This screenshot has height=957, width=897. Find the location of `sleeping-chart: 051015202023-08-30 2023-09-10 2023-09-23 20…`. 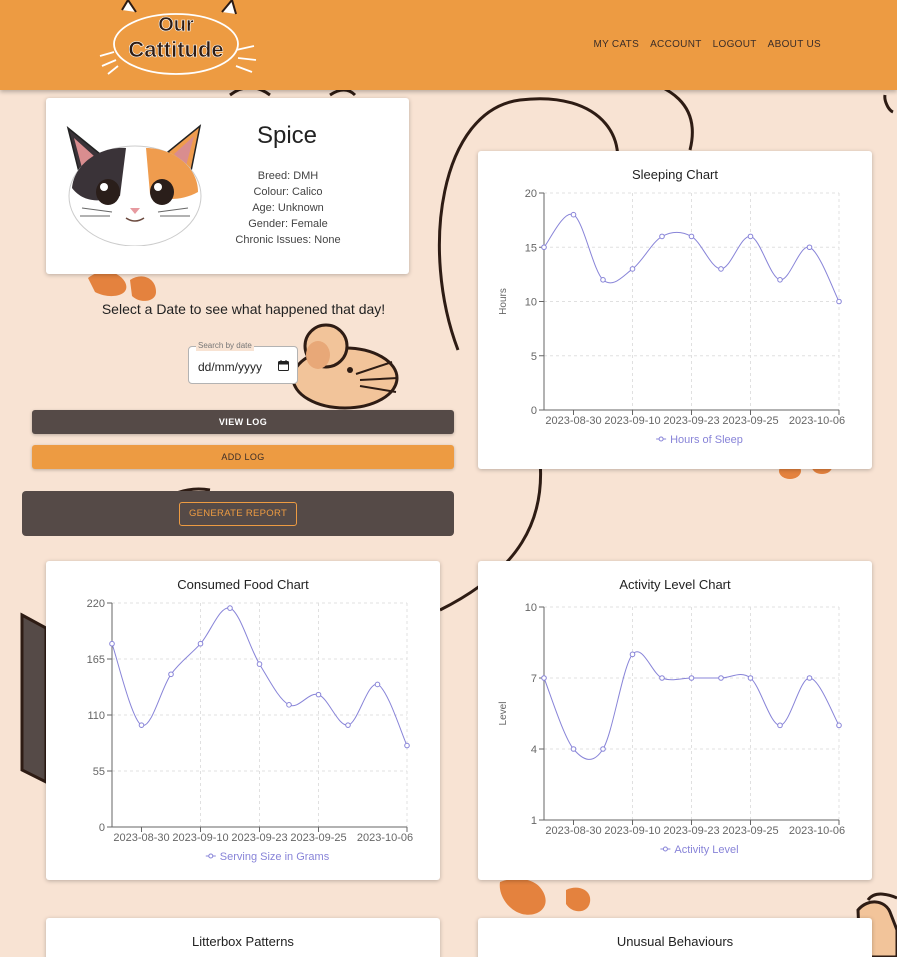

sleeping-chart: 051015202023-08-30 2023-09-10 2023-09-23 20… is located at coordinates (671, 317).